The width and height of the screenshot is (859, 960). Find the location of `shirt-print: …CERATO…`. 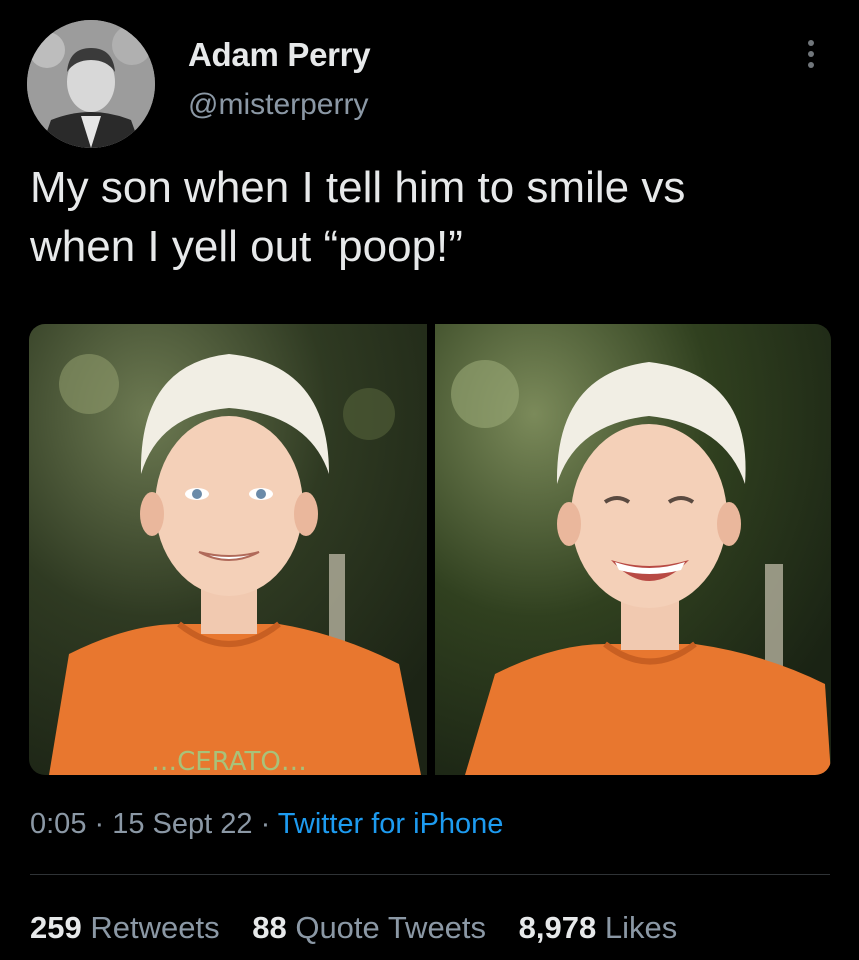

shirt-print: …CERATO… is located at coordinates (229, 761).